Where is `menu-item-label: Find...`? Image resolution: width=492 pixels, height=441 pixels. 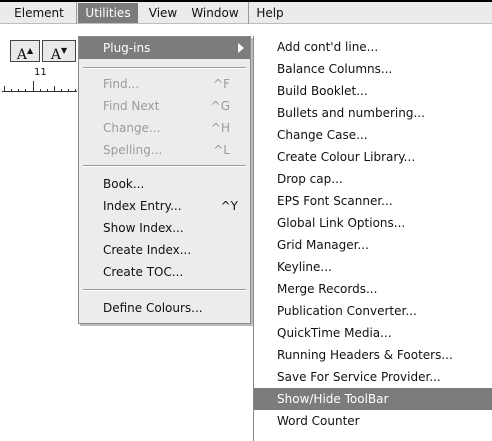
menu-item-label: Find... is located at coordinates (121, 84).